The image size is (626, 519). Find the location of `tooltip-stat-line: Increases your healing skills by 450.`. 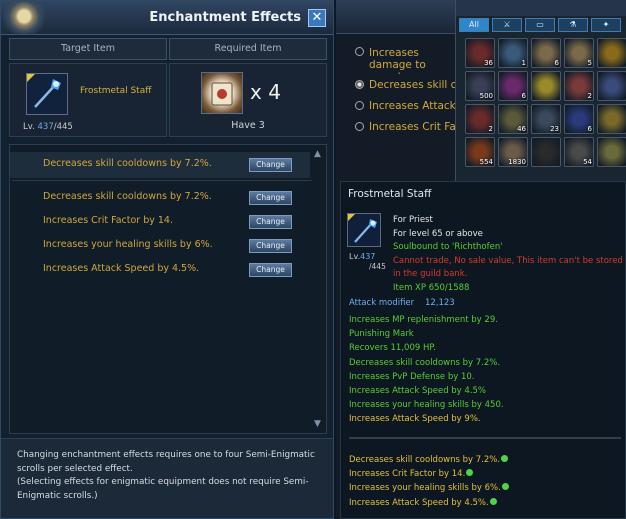

tooltip-stat-line: Increases your healing skills by 450. is located at coordinates (426, 405).